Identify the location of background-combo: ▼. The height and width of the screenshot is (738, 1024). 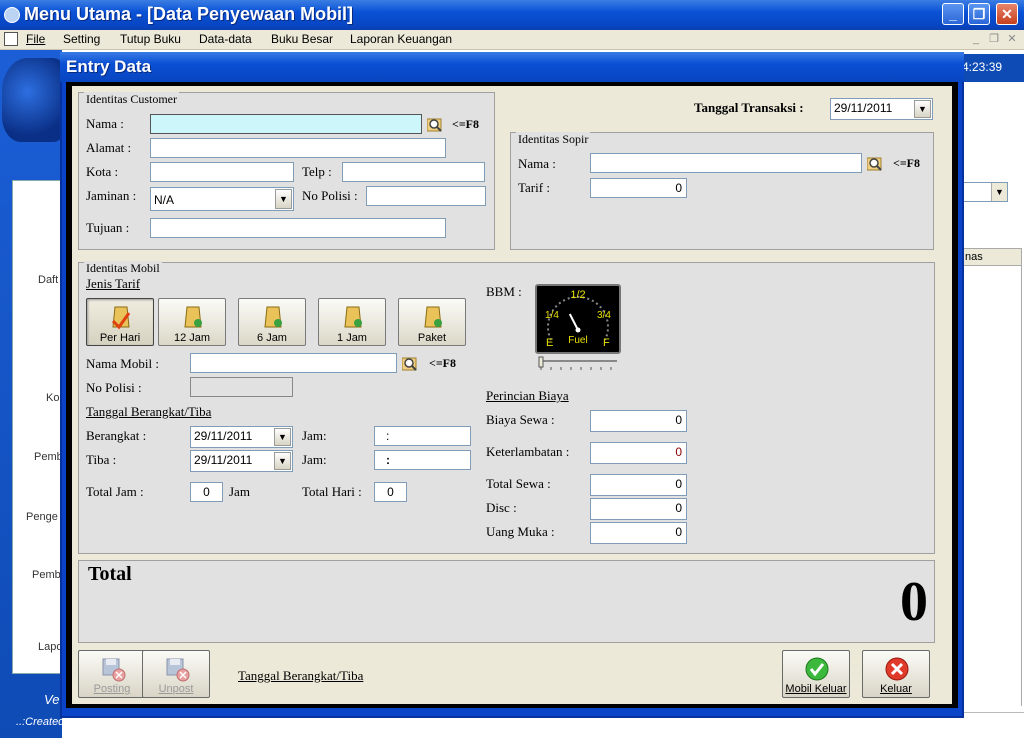
(985, 192).